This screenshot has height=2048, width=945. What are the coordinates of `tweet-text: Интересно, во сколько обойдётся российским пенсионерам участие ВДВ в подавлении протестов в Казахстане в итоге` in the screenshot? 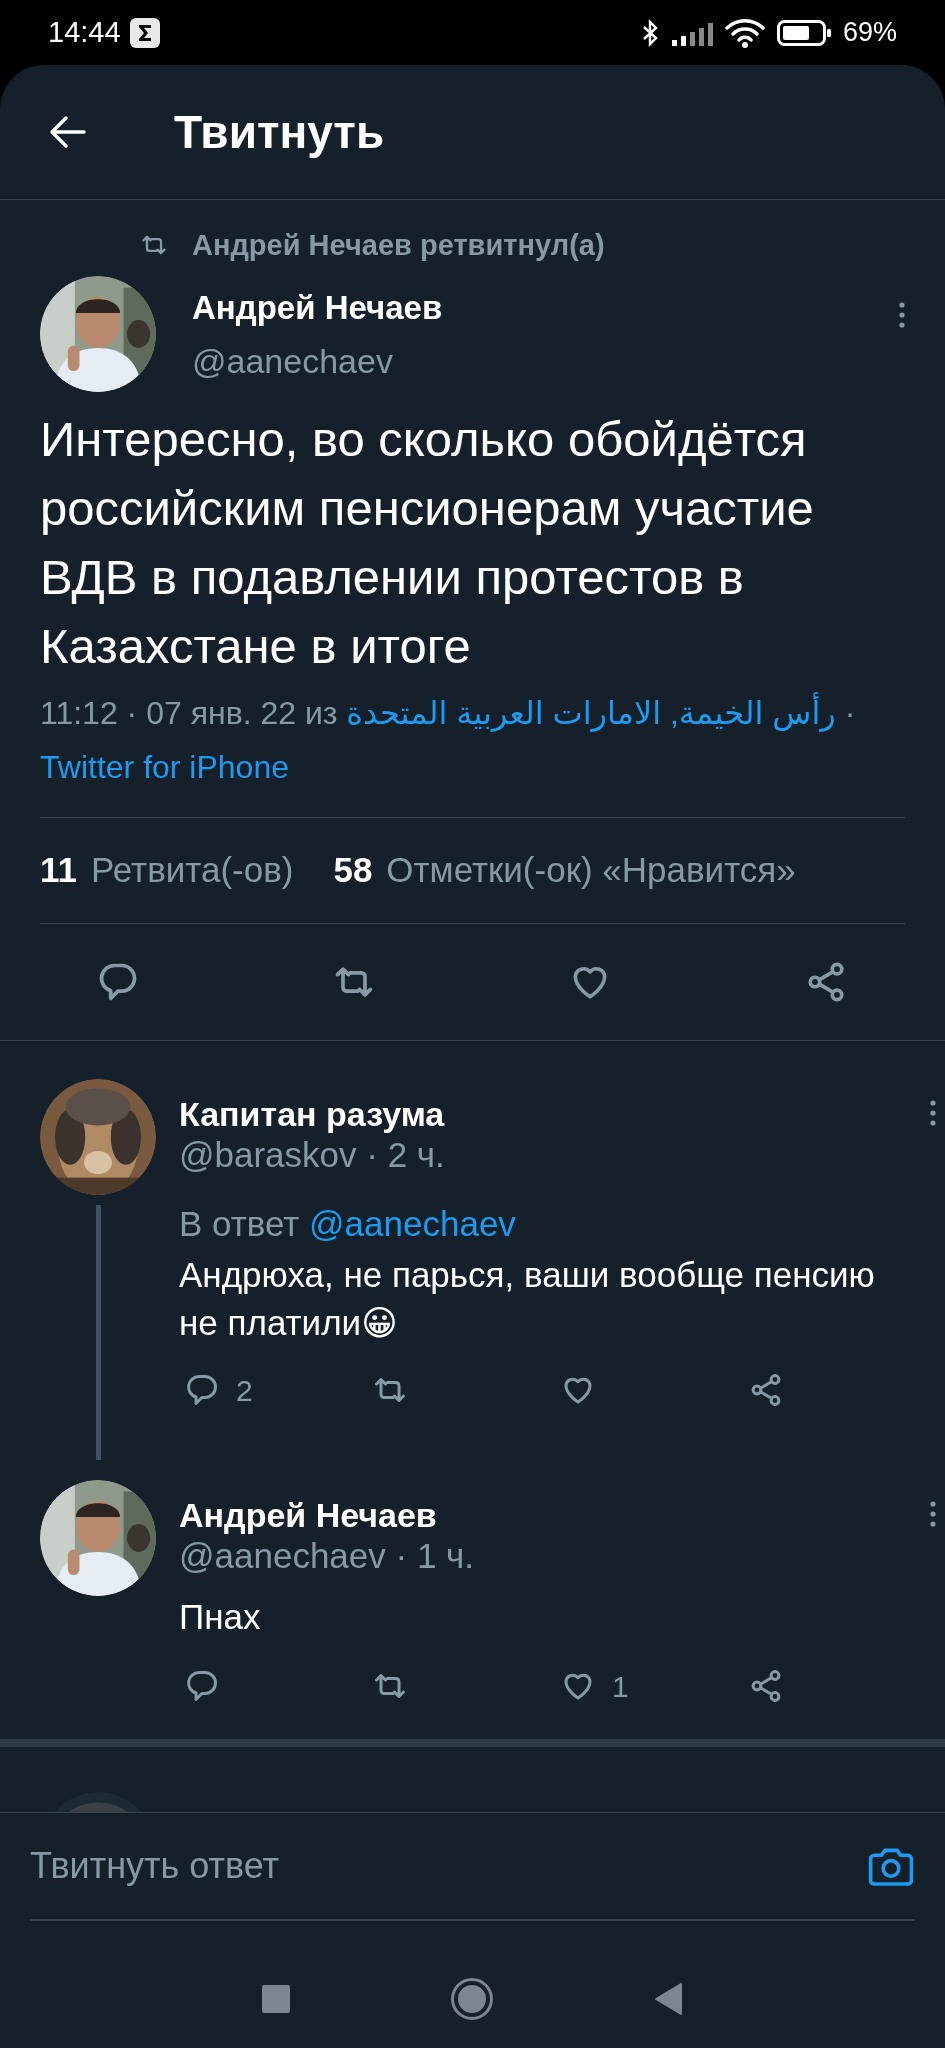 It's located at (427, 543).